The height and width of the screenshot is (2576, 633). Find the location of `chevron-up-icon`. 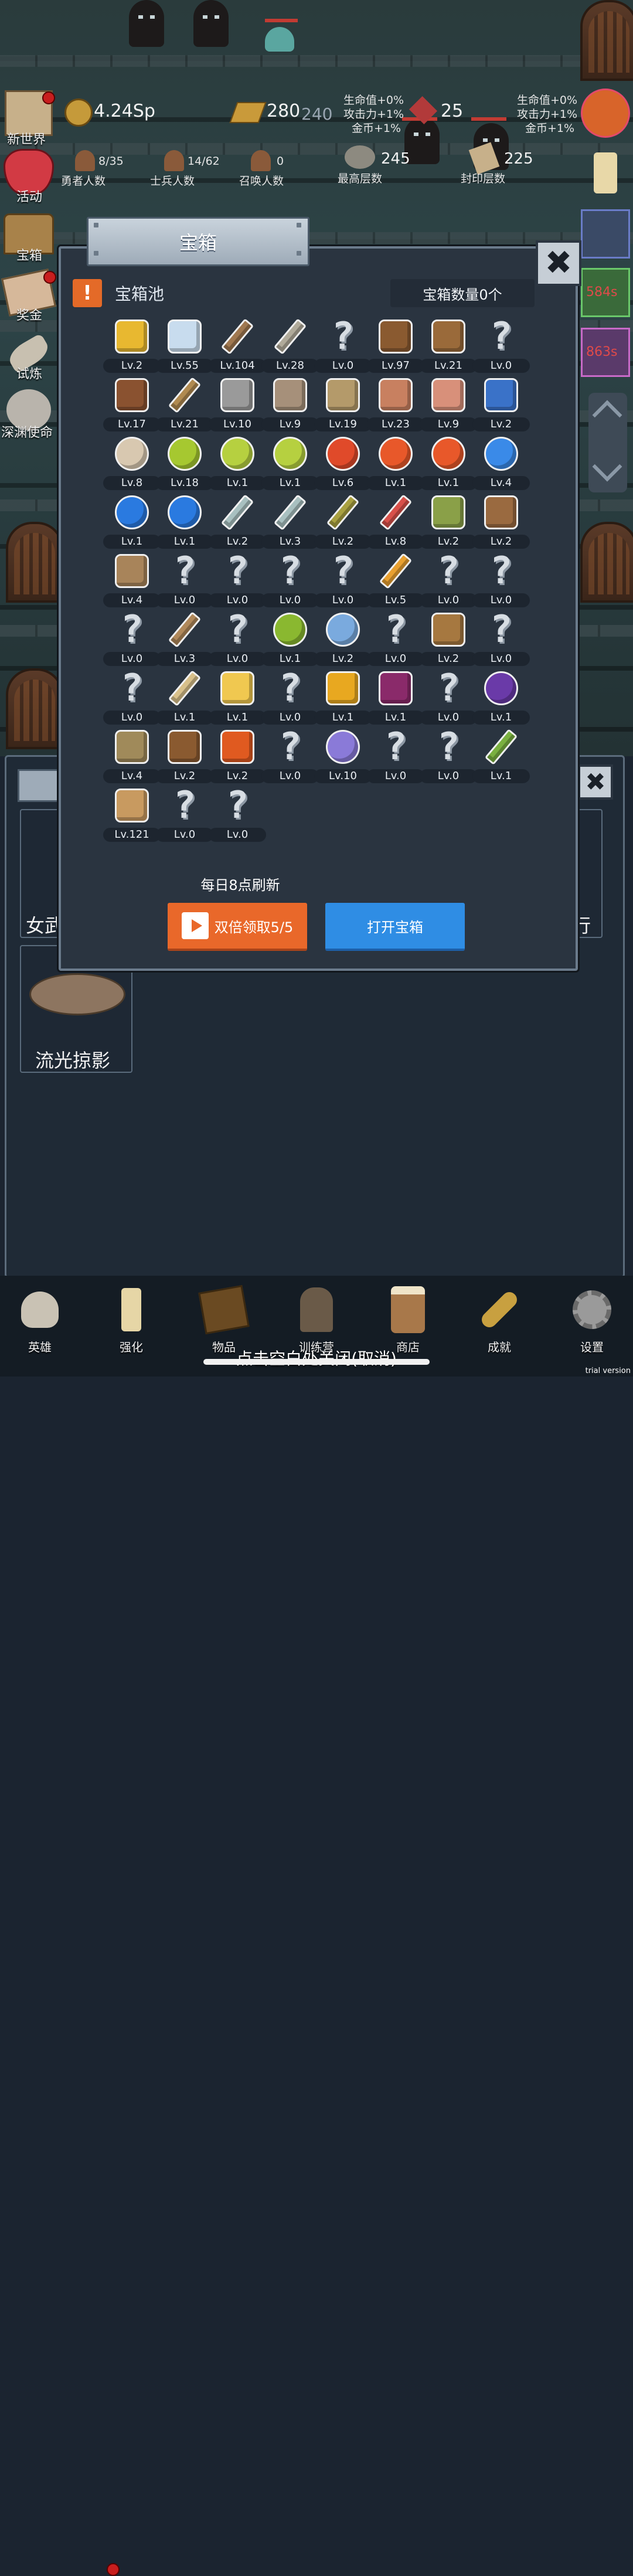

chevron-up-icon is located at coordinates (607, 415).